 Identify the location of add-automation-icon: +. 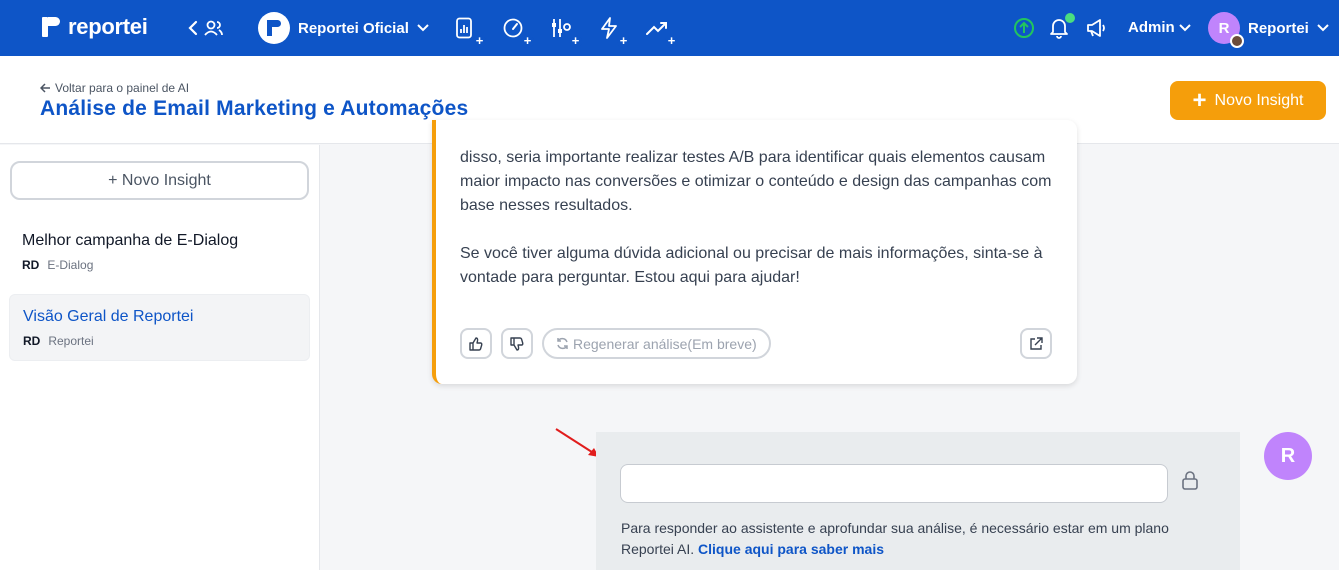
(623, 41).